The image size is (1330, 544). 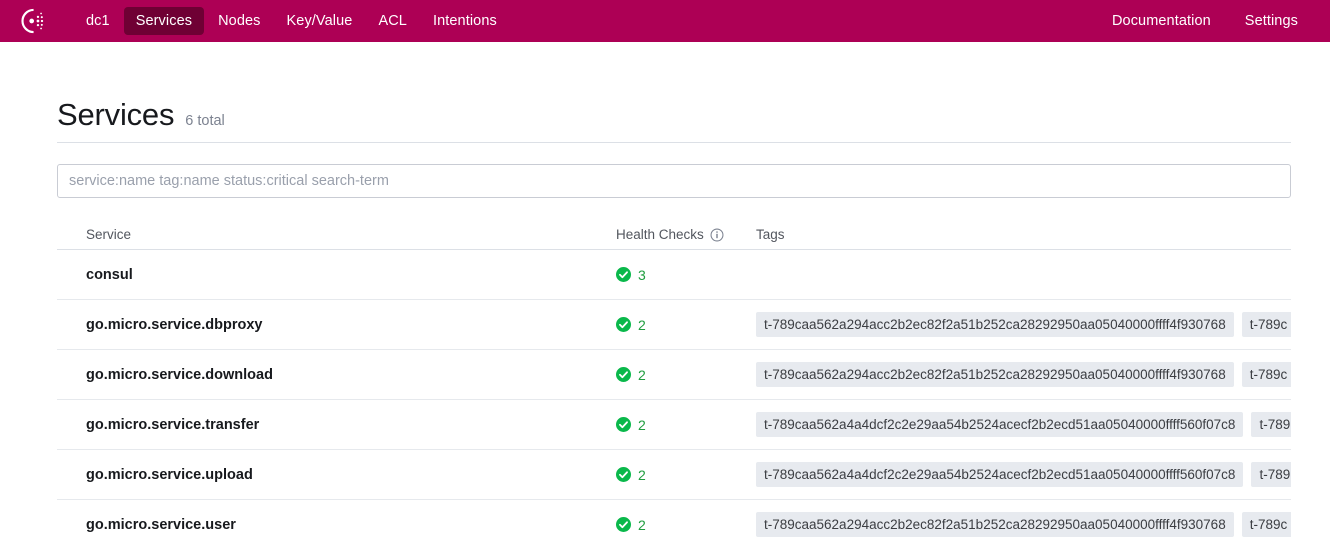 I want to click on nav-item-intentions: Intentions, so click(x=465, y=21).